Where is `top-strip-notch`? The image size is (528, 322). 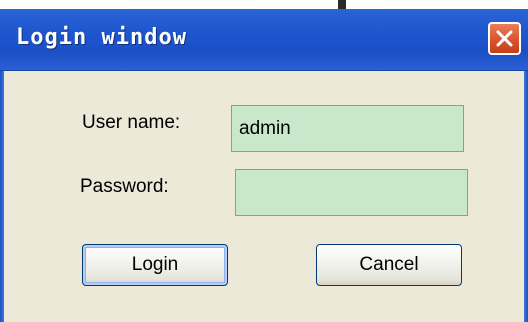 top-strip-notch is located at coordinates (342, 4).